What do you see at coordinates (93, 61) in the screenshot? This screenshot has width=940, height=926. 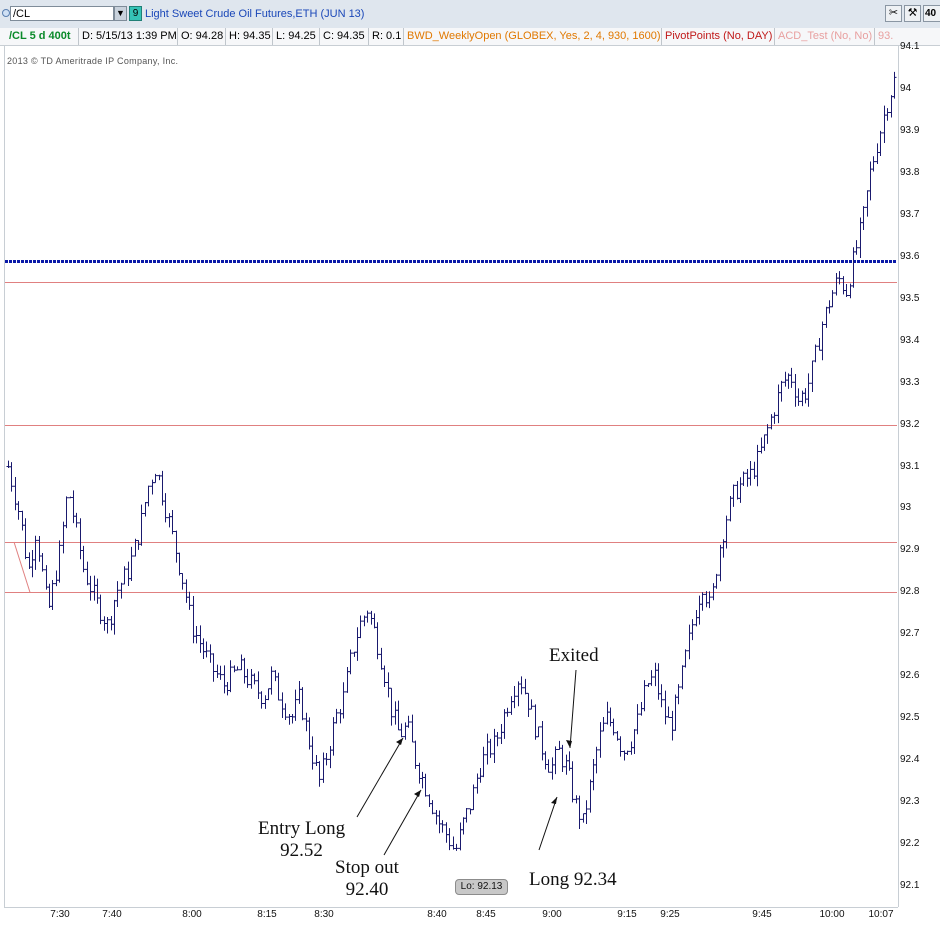 I see `copyright-notice: 2013 © TD Ameritrade IP Company, Inc.` at bounding box center [93, 61].